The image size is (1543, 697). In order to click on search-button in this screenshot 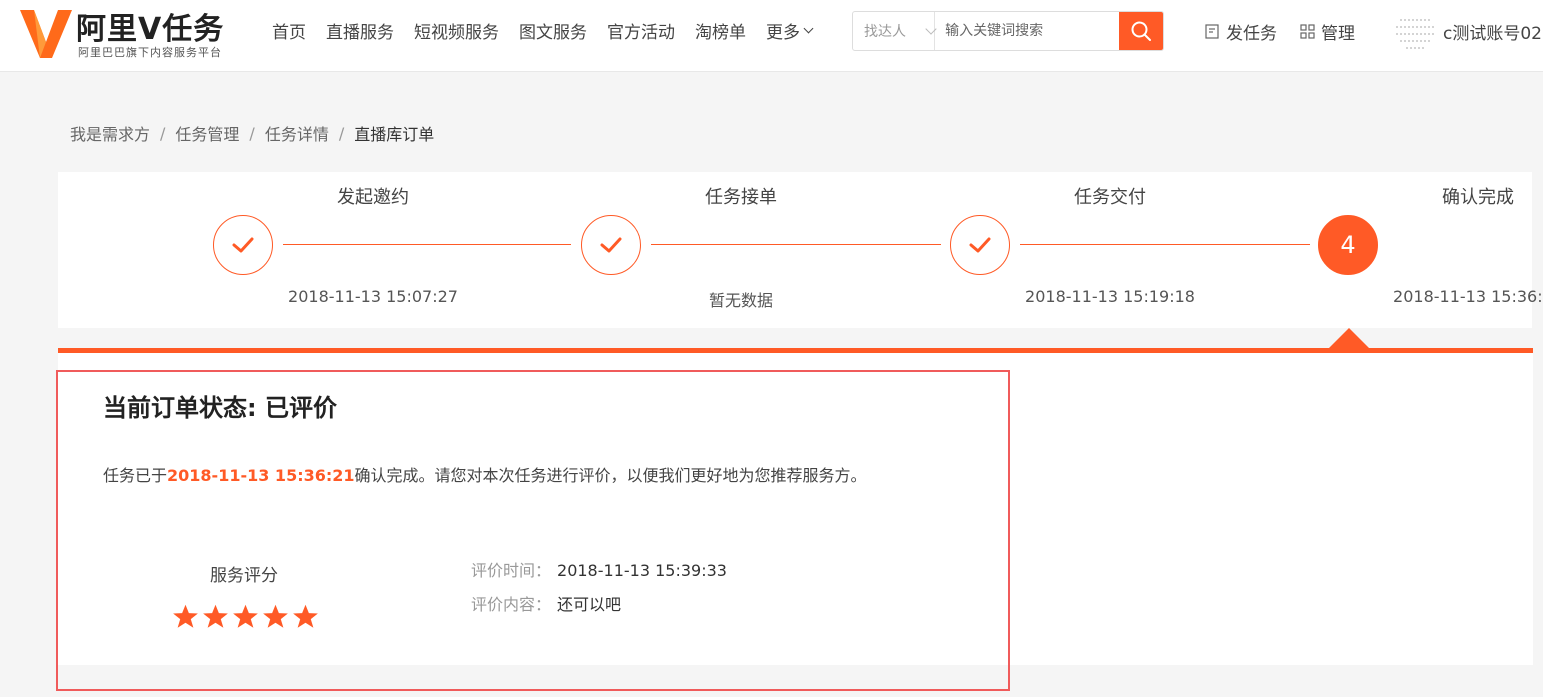, I will do `click(1141, 31)`.